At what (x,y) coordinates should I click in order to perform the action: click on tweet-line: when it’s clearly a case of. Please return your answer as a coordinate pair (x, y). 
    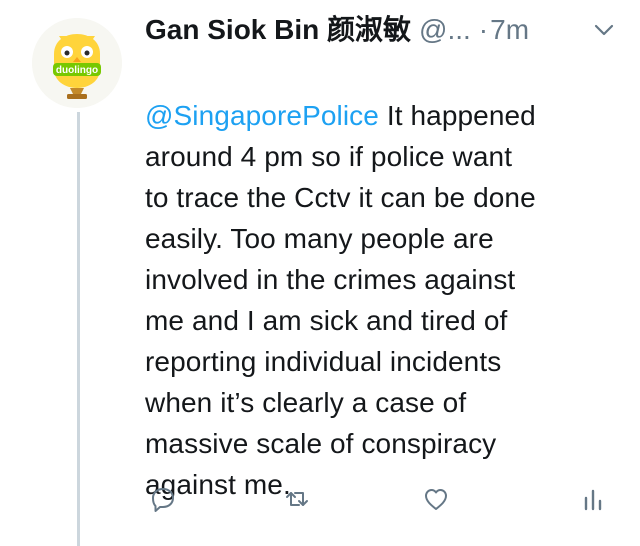
    Looking at the image, I should click on (306, 402).